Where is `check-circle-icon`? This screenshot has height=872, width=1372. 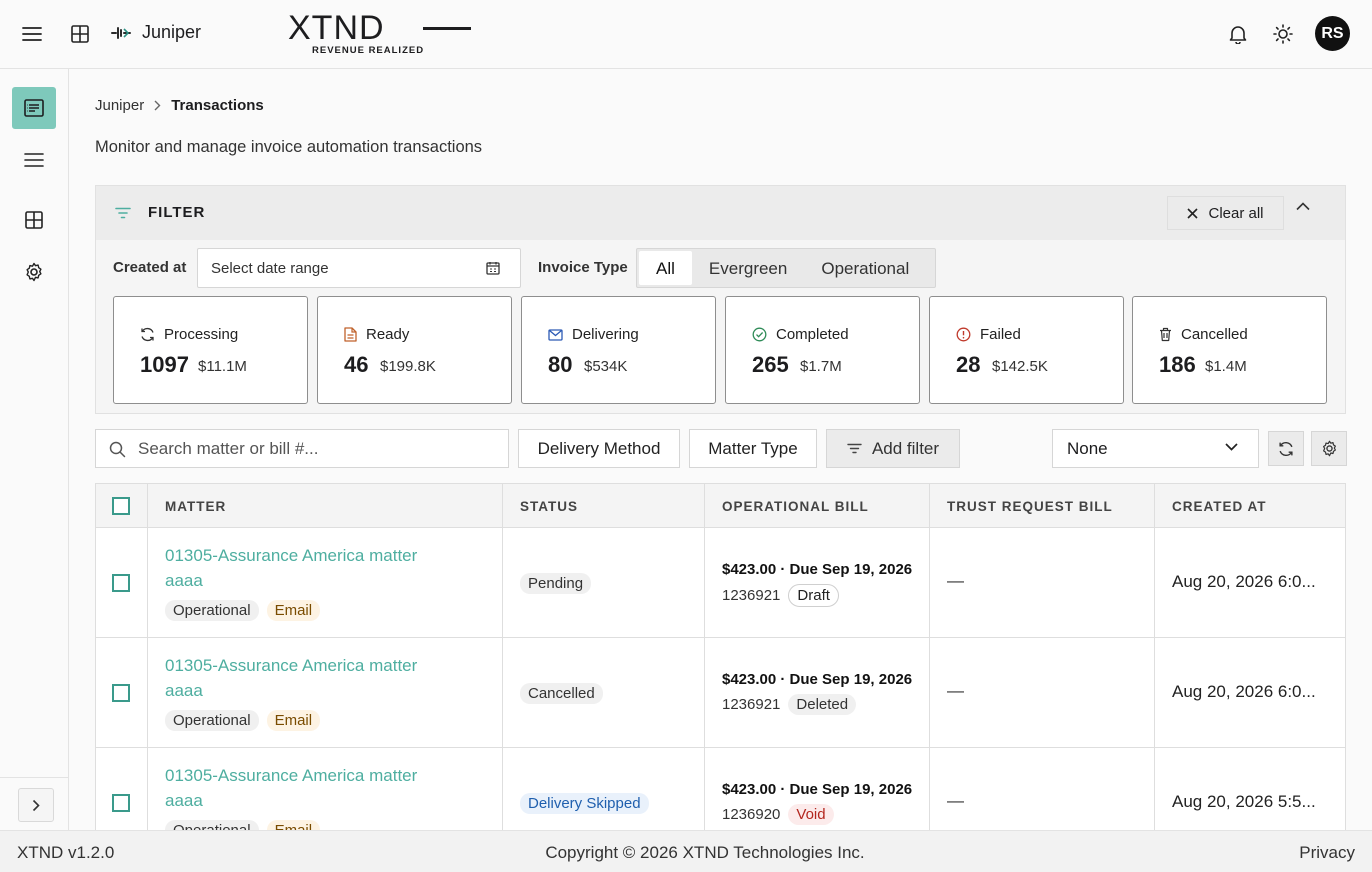
check-circle-icon is located at coordinates (759, 334).